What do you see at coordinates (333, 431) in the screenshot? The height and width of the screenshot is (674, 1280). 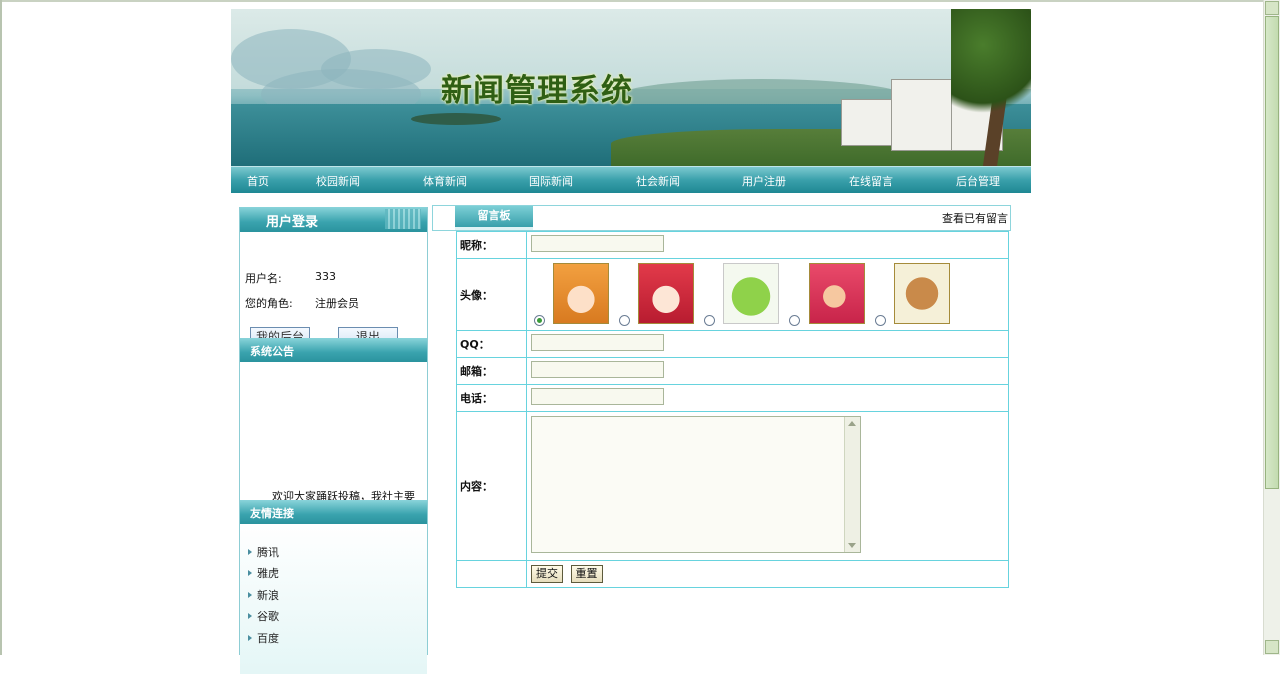 I see `notice-panel: 欢迎大家踊跃投稿，我社主要` at bounding box center [333, 431].